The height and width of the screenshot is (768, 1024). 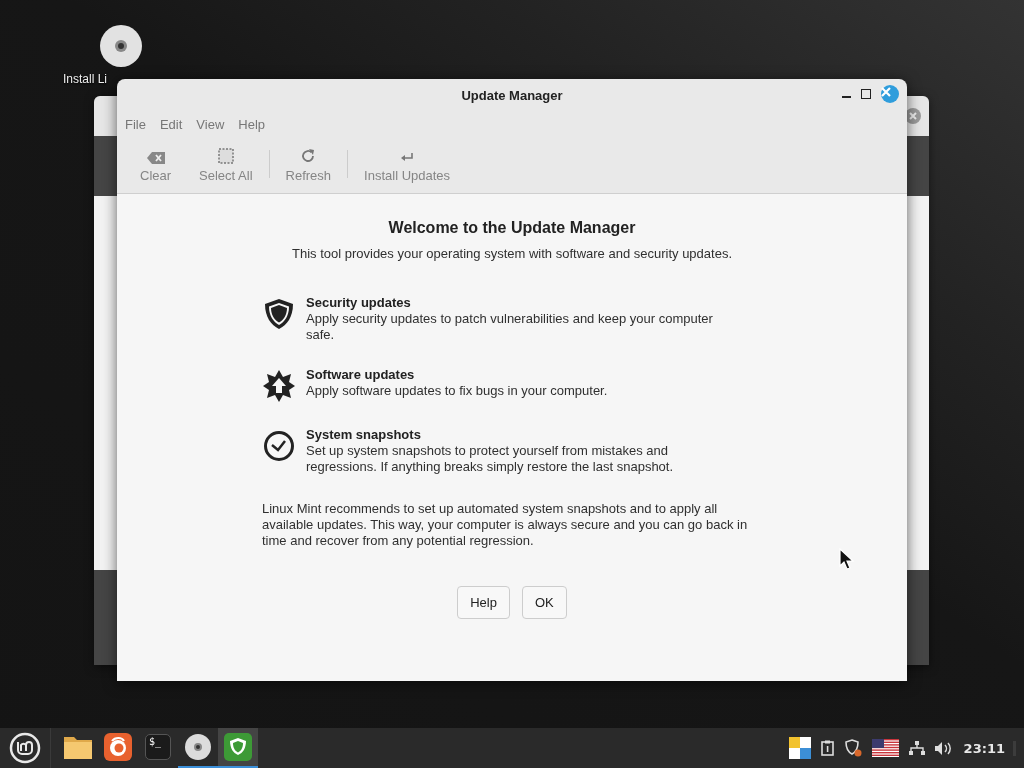 What do you see at coordinates (511, 253) in the screenshot?
I see `welcome-subtitle: This tool provides your operating system with software and security updates.` at bounding box center [511, 253].